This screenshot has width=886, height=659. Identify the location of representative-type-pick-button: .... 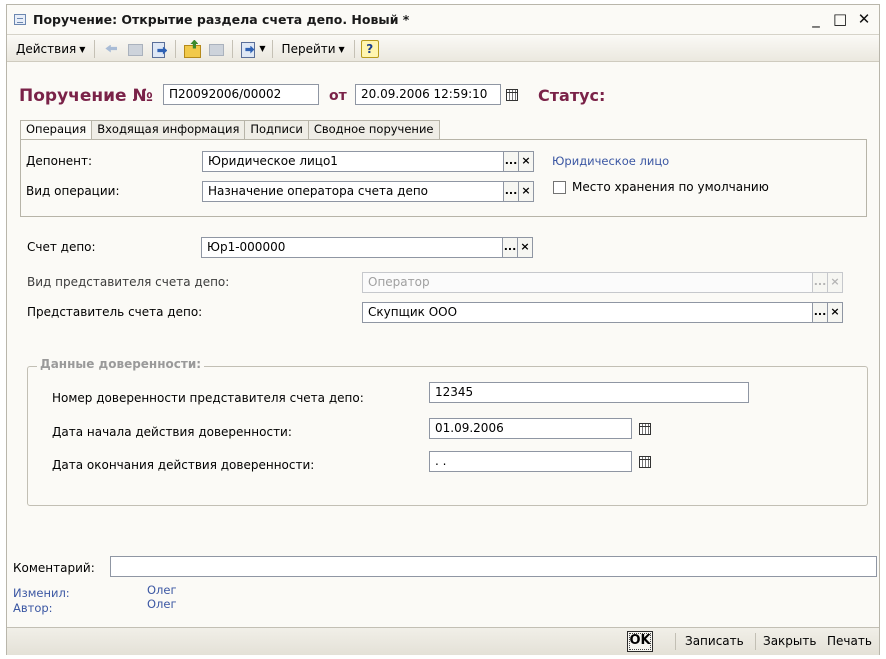
(820, 282).